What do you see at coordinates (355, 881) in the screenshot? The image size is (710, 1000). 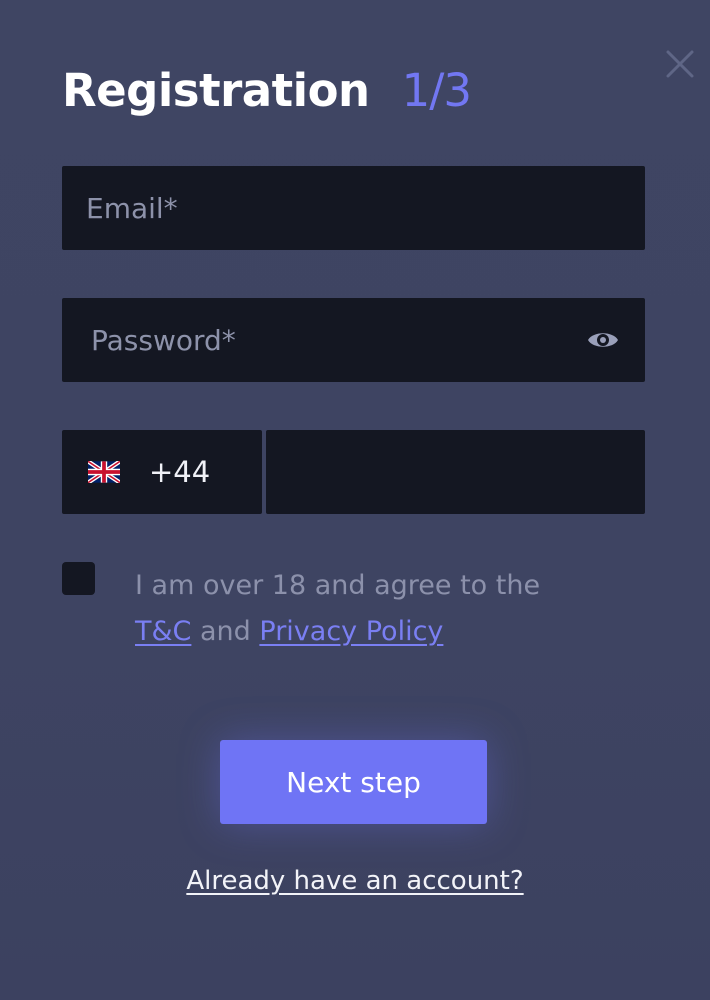 I see `login-link: Already have an account?` at bounding box center [355, 881].